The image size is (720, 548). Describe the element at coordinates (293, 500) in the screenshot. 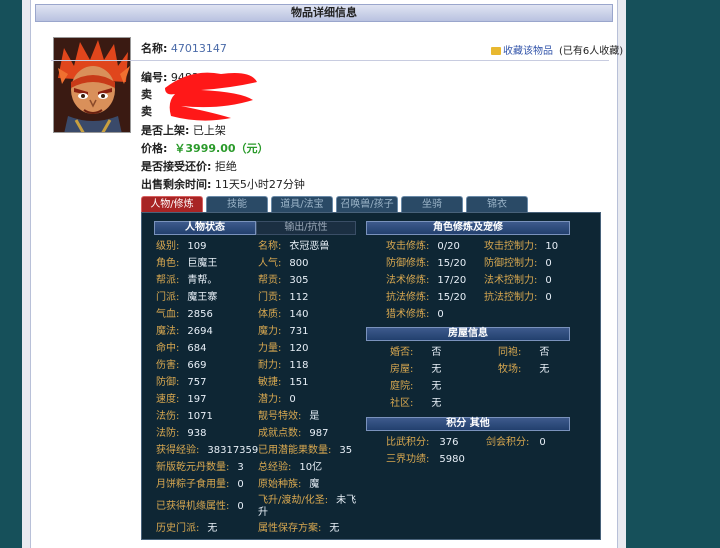

I see `attr-15-label: 飞升/渡劫/化圣:` at that location.